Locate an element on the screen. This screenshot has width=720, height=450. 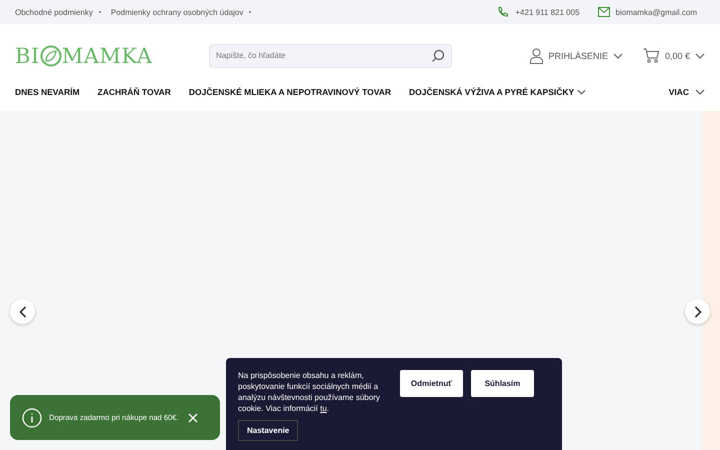
nav-item: ZACHRÁŇ TOVAR is located at coordinates (134, 92).